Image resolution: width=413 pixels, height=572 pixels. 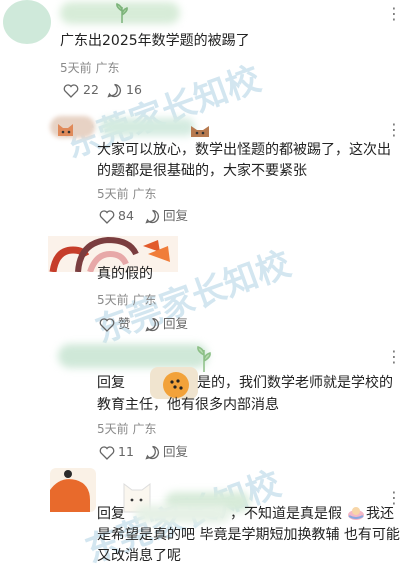 I want to click on like-count: 84, so click(x=126, y=215).